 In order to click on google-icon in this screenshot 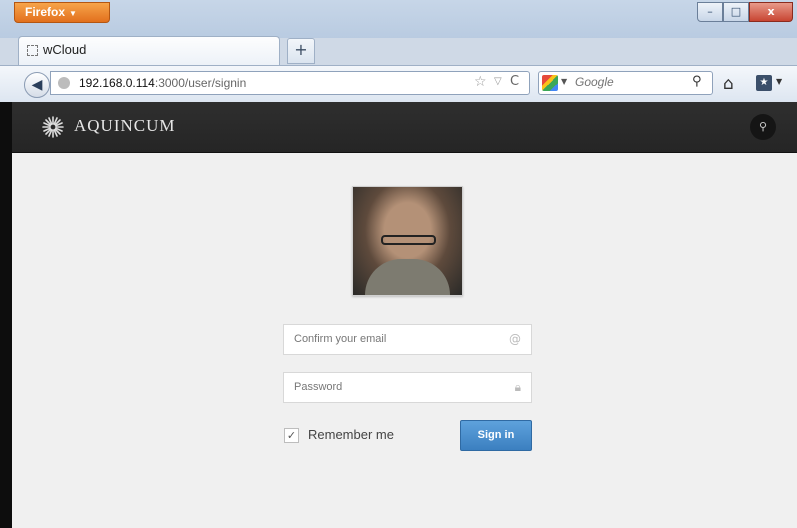, I will do `click(550, 83)`.